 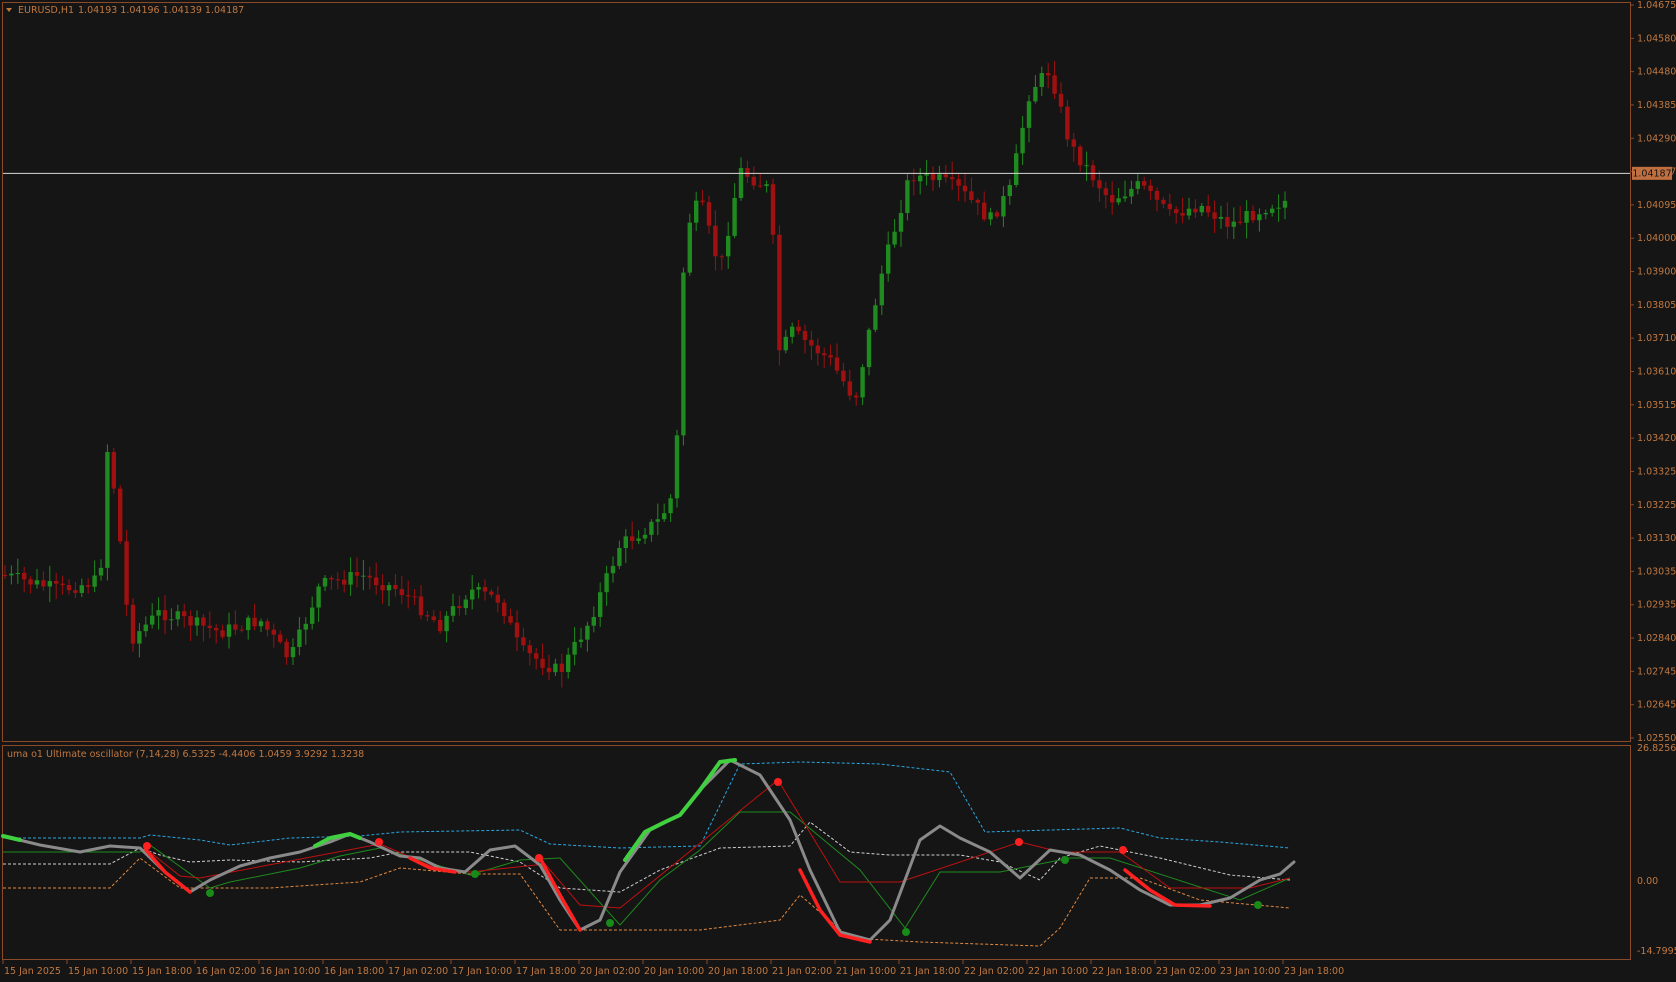 I want to click on price-axis-label: 1.03900, so click(x=1656, y=272).